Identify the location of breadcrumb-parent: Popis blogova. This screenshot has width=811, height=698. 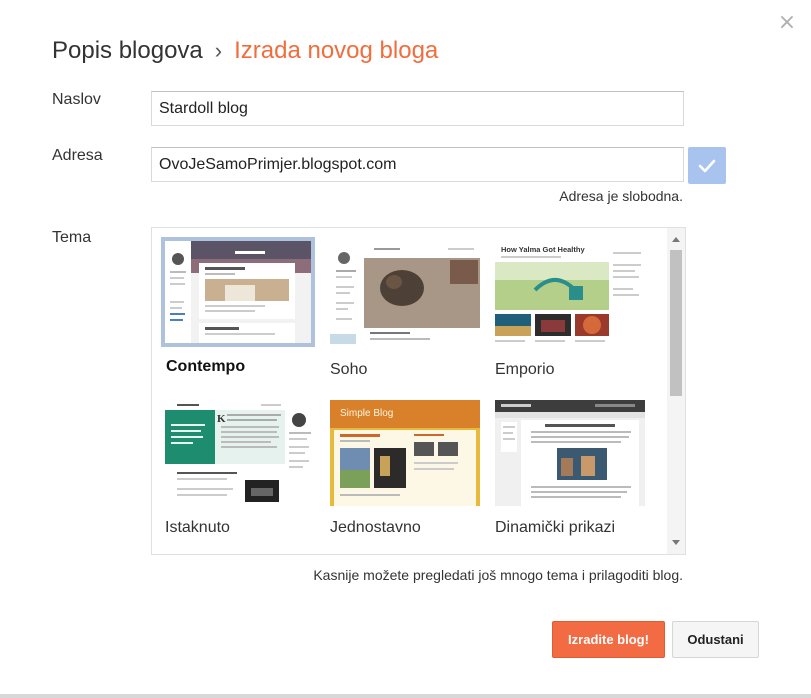
(127, 50).